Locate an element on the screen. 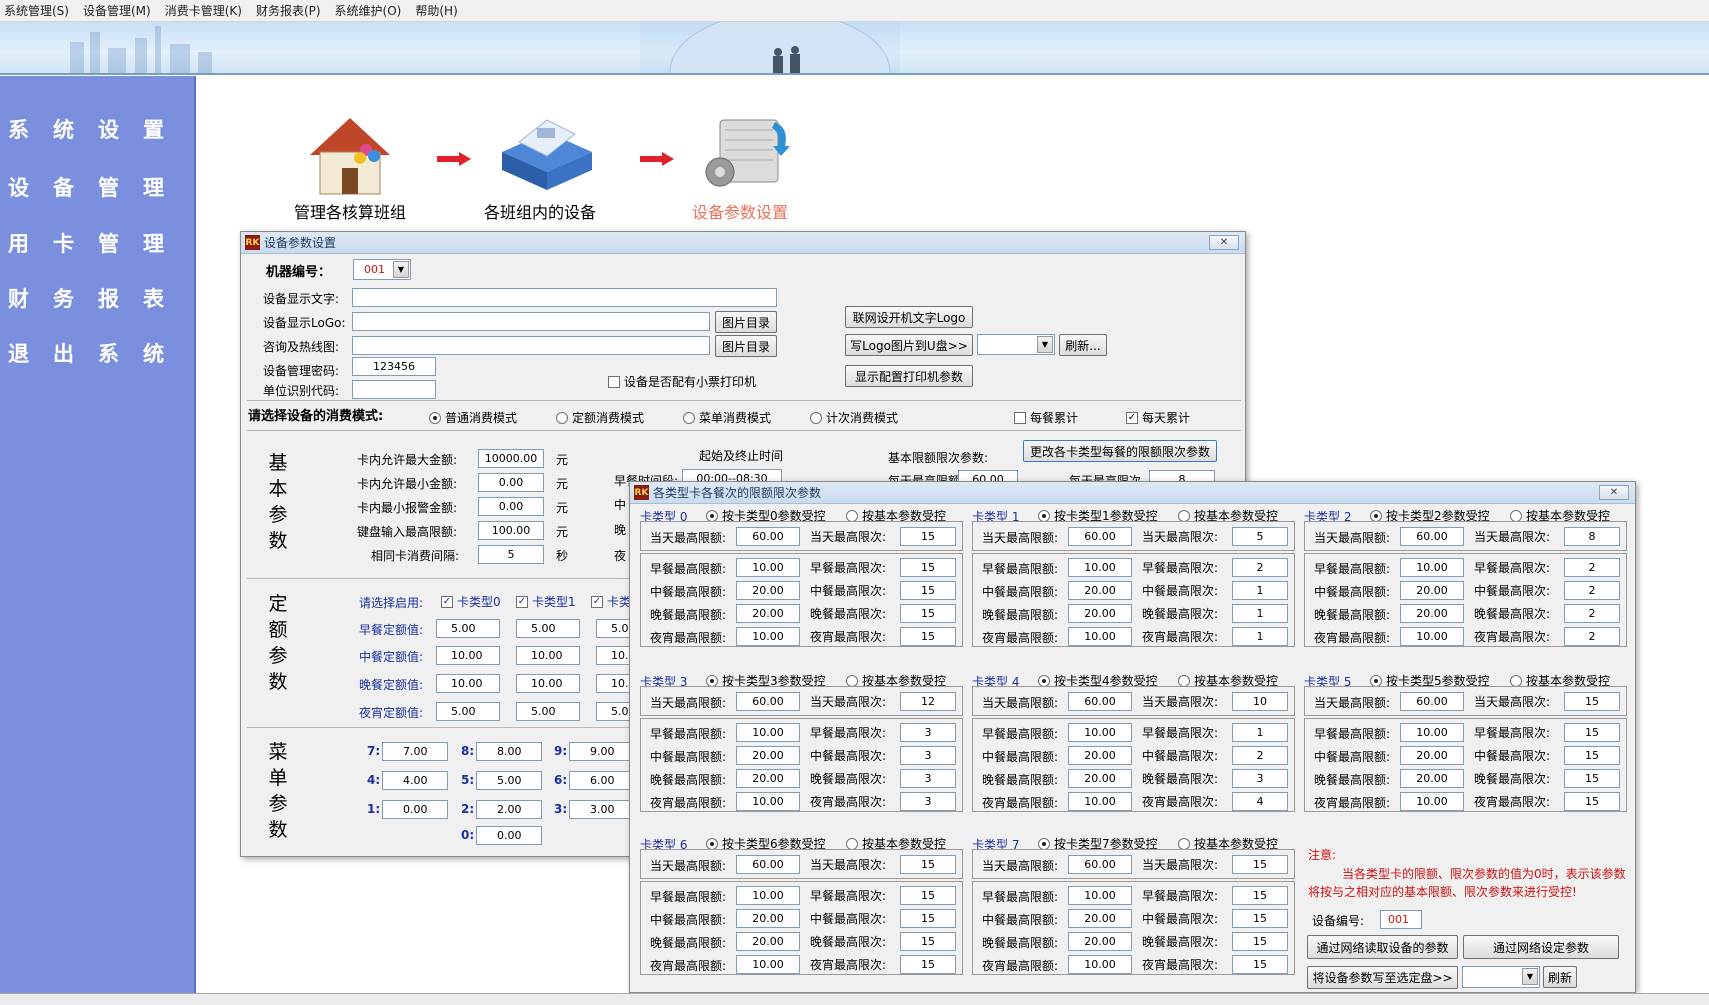 The height and width of the screenshot is (1005, 1709). menu-value-input: 3.00 is located at coordinates (602, 809).